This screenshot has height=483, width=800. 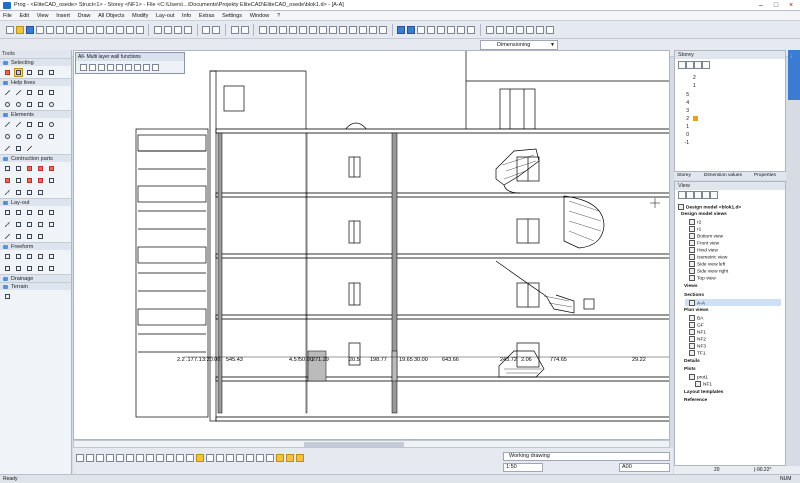 What do you see at coordinates (794, 75) in the screenshot?
I see `side-widget-tab: ⋯` at bounding box center [794, 75].